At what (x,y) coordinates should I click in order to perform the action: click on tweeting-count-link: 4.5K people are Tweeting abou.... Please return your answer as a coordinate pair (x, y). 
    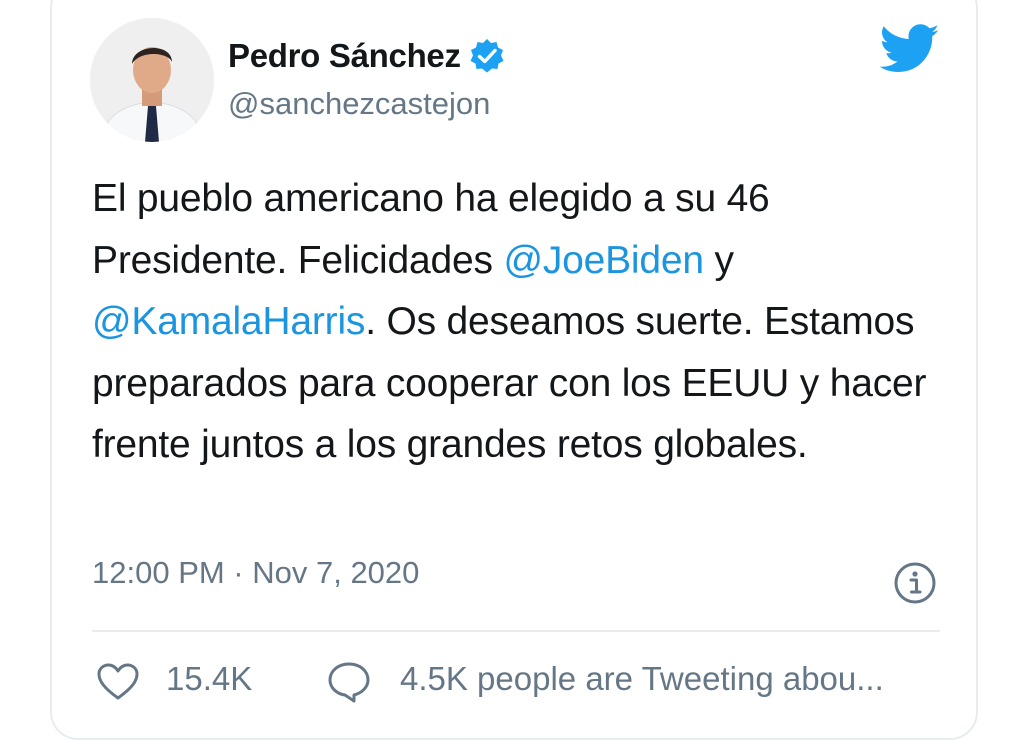
    Looking at the image, I should click on (642, 679).